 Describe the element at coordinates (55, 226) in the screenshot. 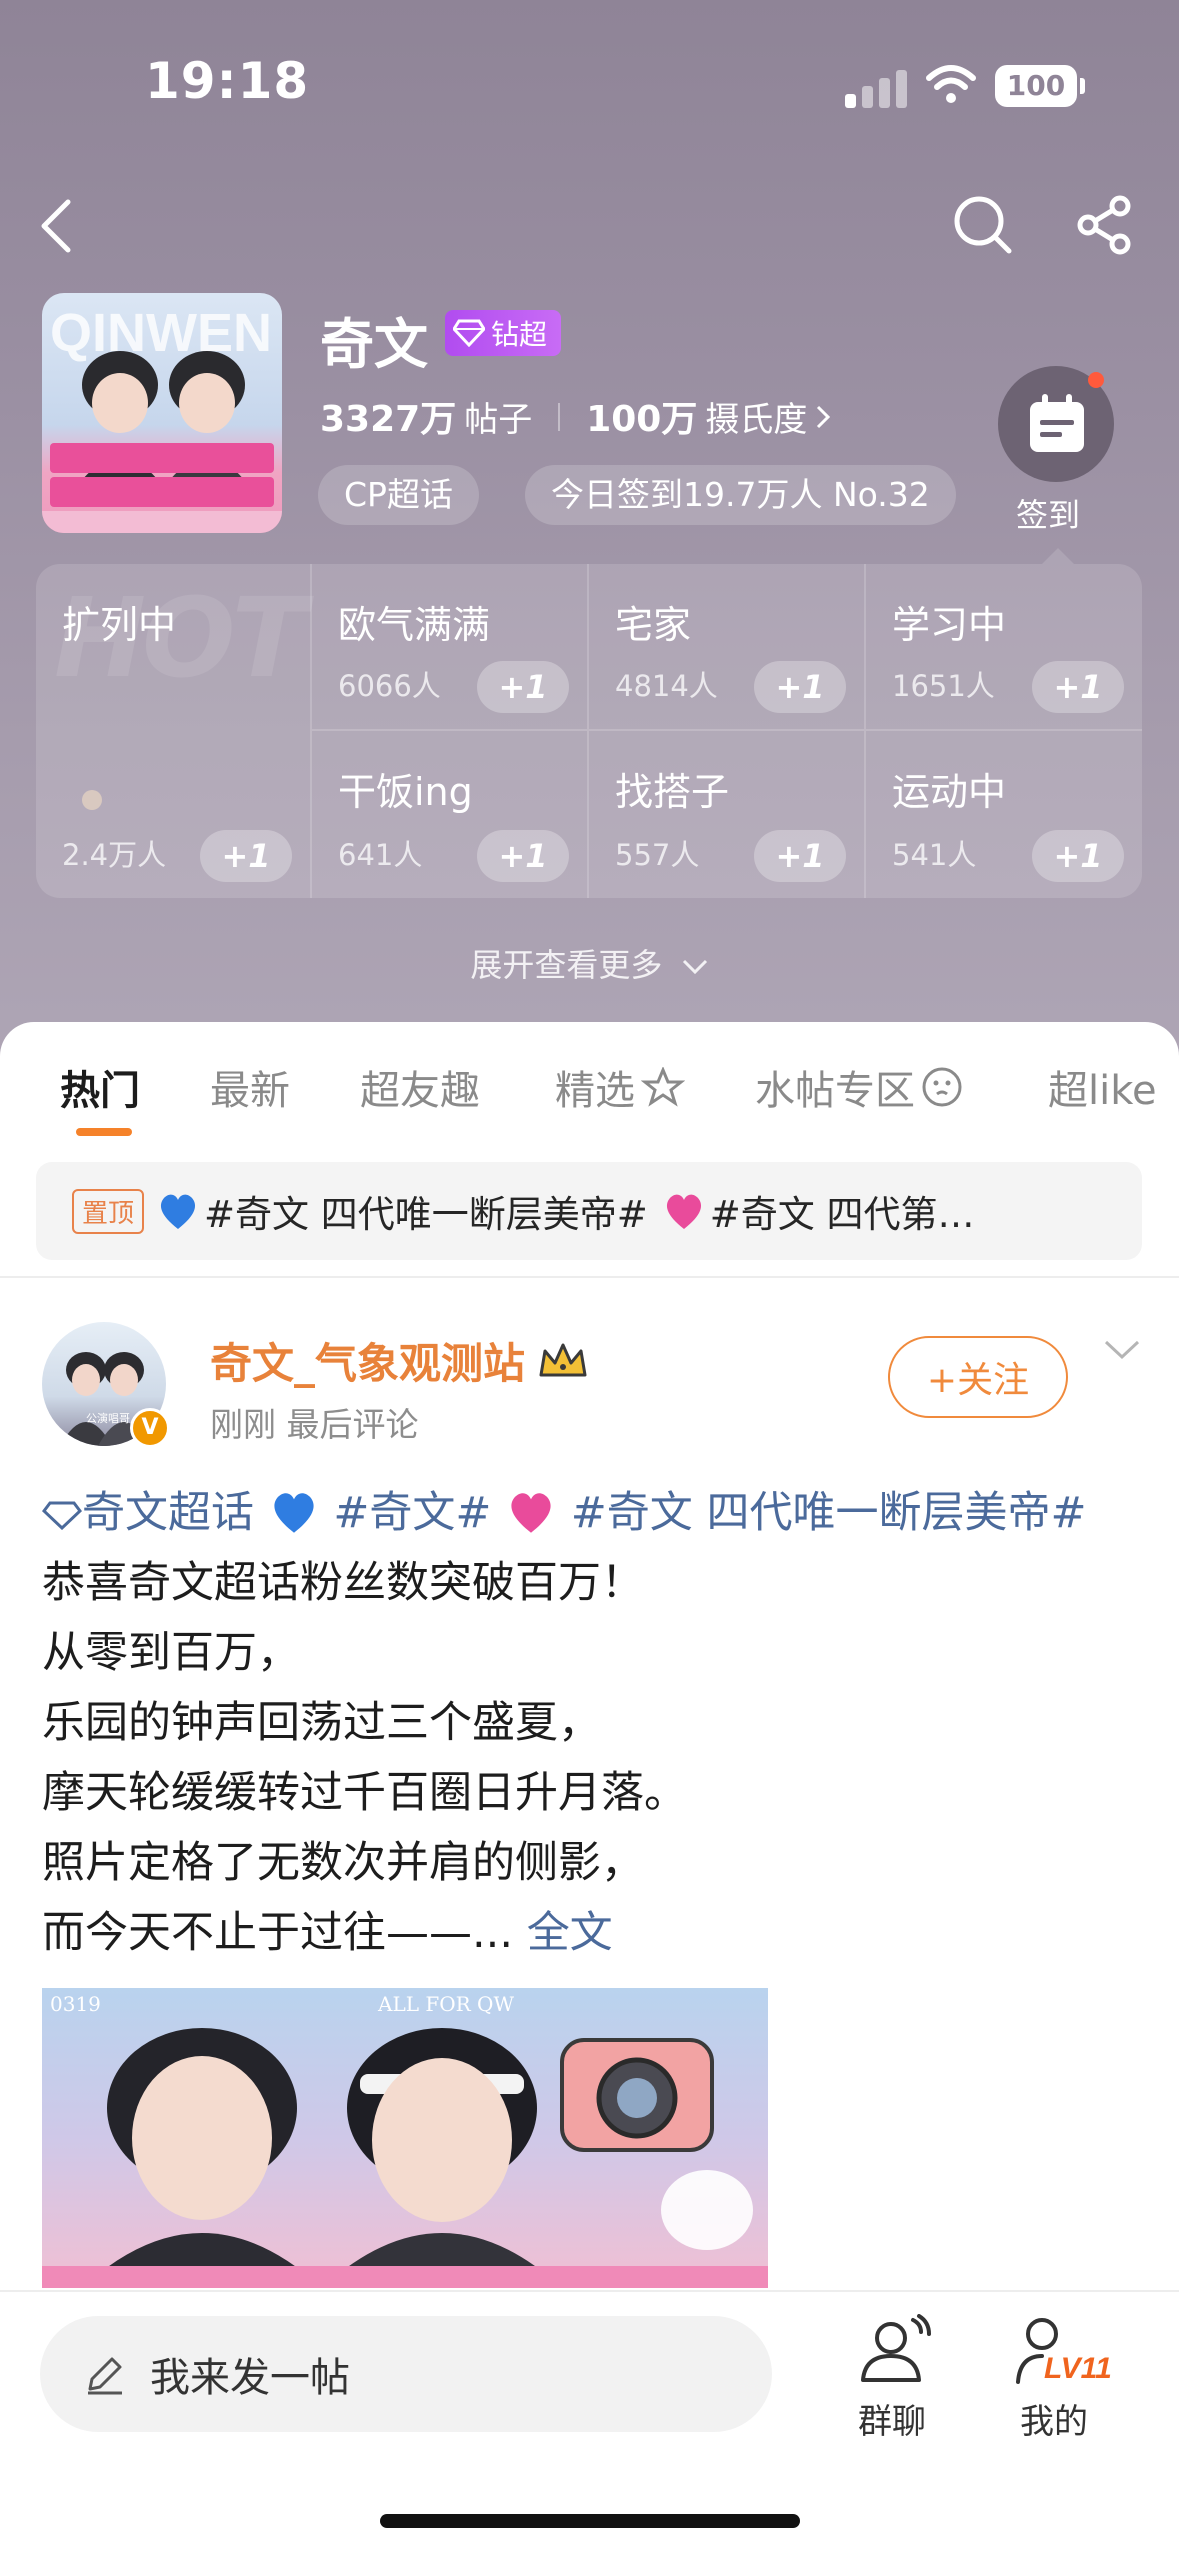

I see `back-icon` at that location.